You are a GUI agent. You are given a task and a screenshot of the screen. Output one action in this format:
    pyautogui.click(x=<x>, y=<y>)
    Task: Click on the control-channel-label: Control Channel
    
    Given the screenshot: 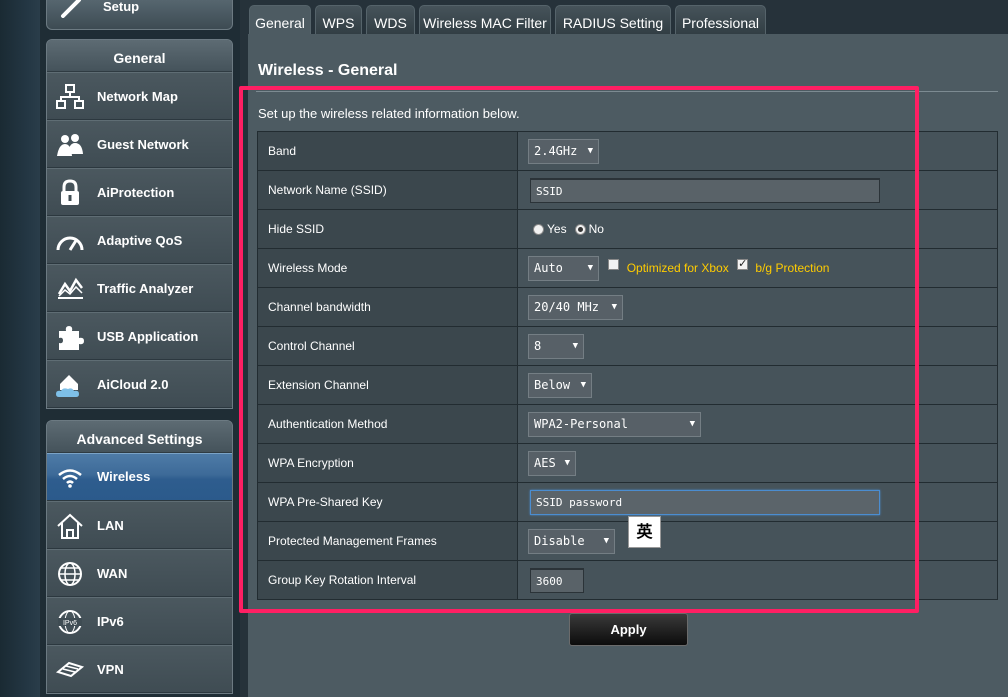 What is the action you would take?
    pyautogui.click(x=387, y=346)
    